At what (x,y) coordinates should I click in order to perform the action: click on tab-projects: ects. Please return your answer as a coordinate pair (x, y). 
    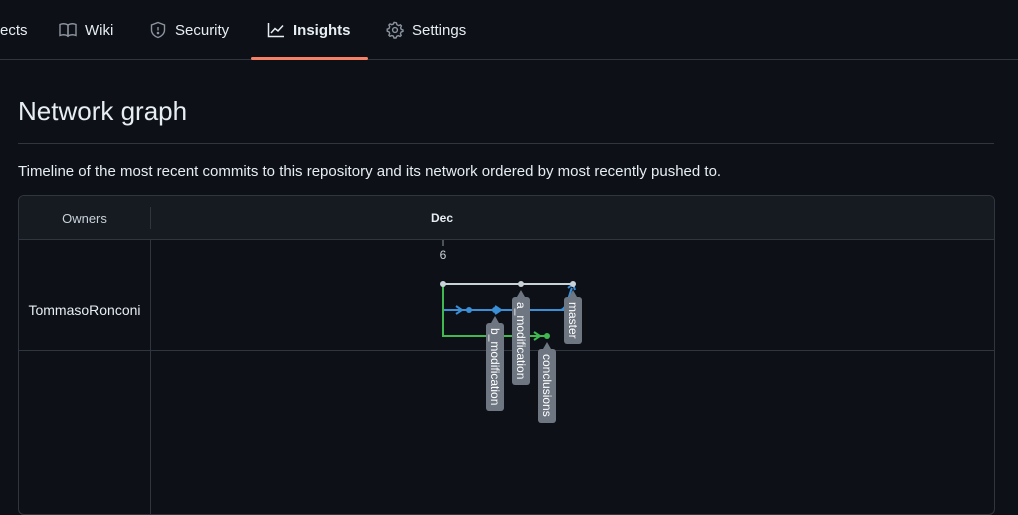
    Looking at the image, I should click on (14, 30).